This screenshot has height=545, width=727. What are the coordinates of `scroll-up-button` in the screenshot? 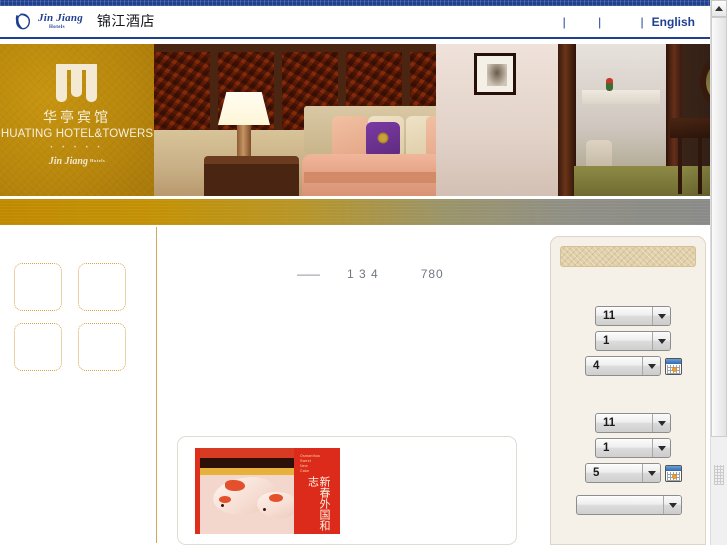 It's located at (719, 8).